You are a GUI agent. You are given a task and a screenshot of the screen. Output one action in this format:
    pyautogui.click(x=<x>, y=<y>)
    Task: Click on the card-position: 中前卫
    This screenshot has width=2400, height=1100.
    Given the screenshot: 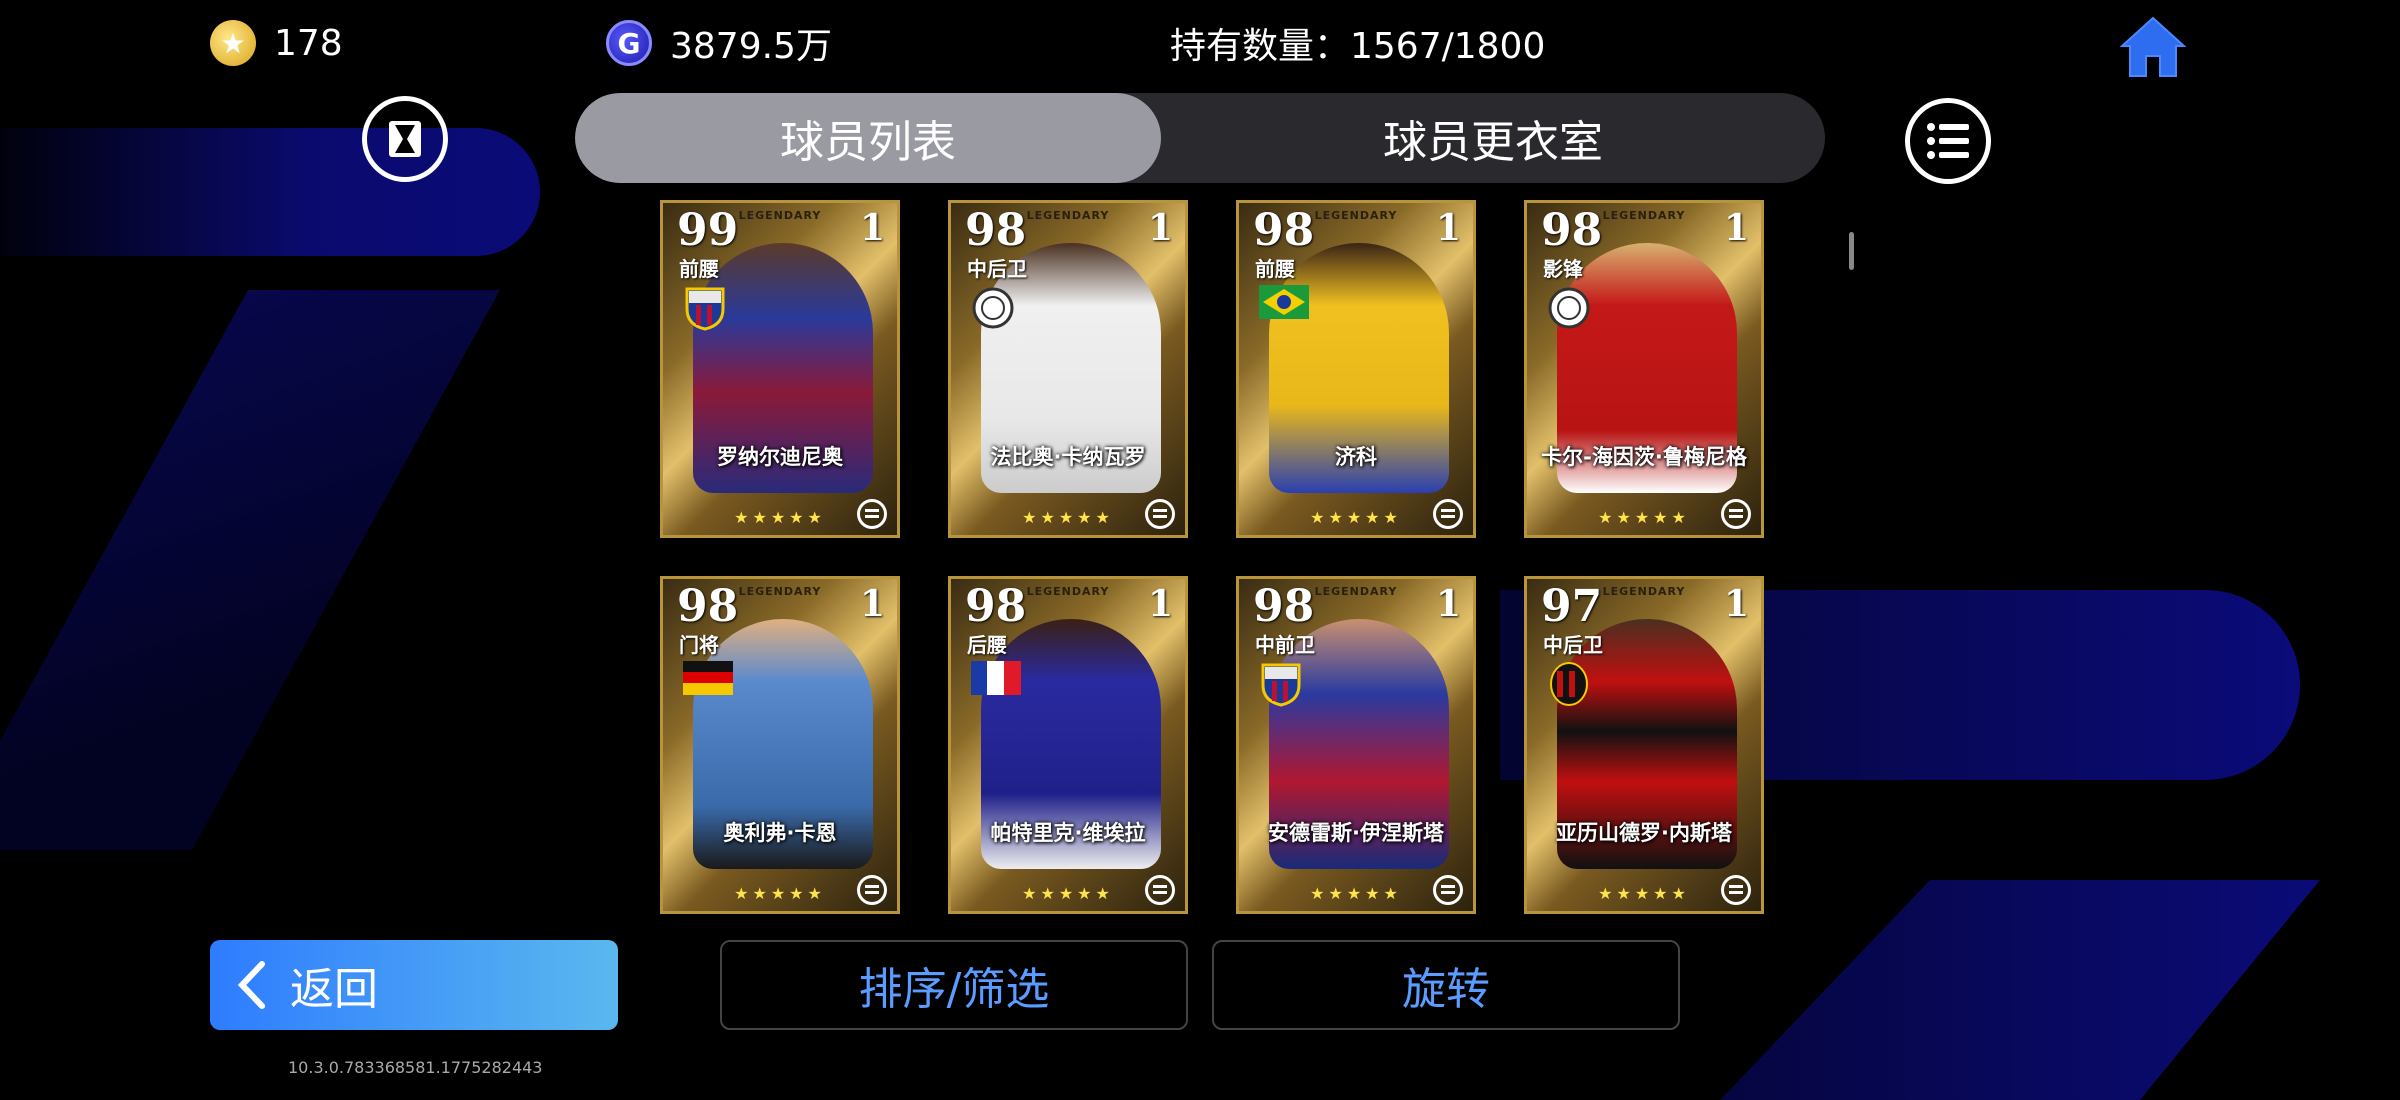 What is the action you would take?
    pyautogui.click(x=1285, y=645)
    